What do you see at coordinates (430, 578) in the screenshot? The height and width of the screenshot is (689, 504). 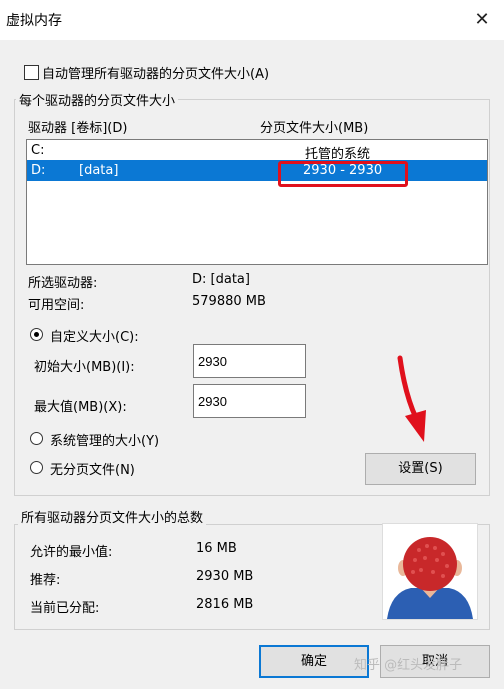 I see `person-icon` at bounding box center [430, 578].